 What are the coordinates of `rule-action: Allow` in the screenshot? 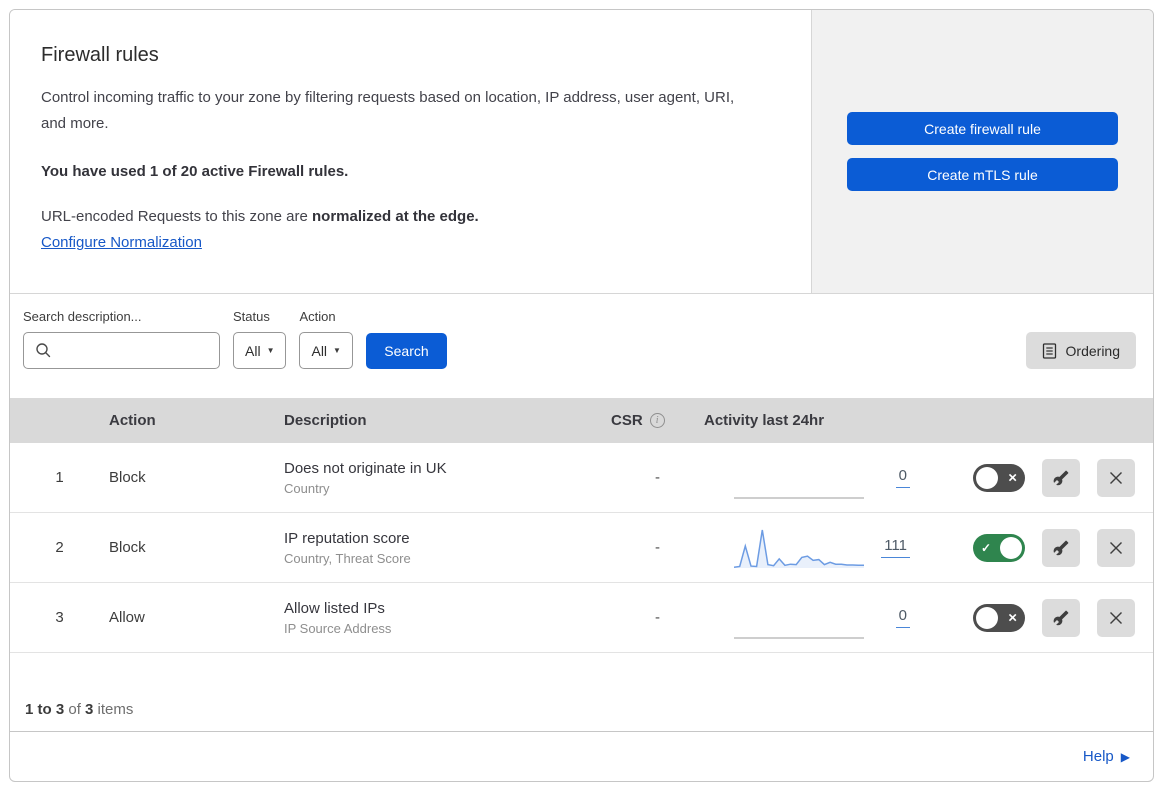 It's located at (127, 617).